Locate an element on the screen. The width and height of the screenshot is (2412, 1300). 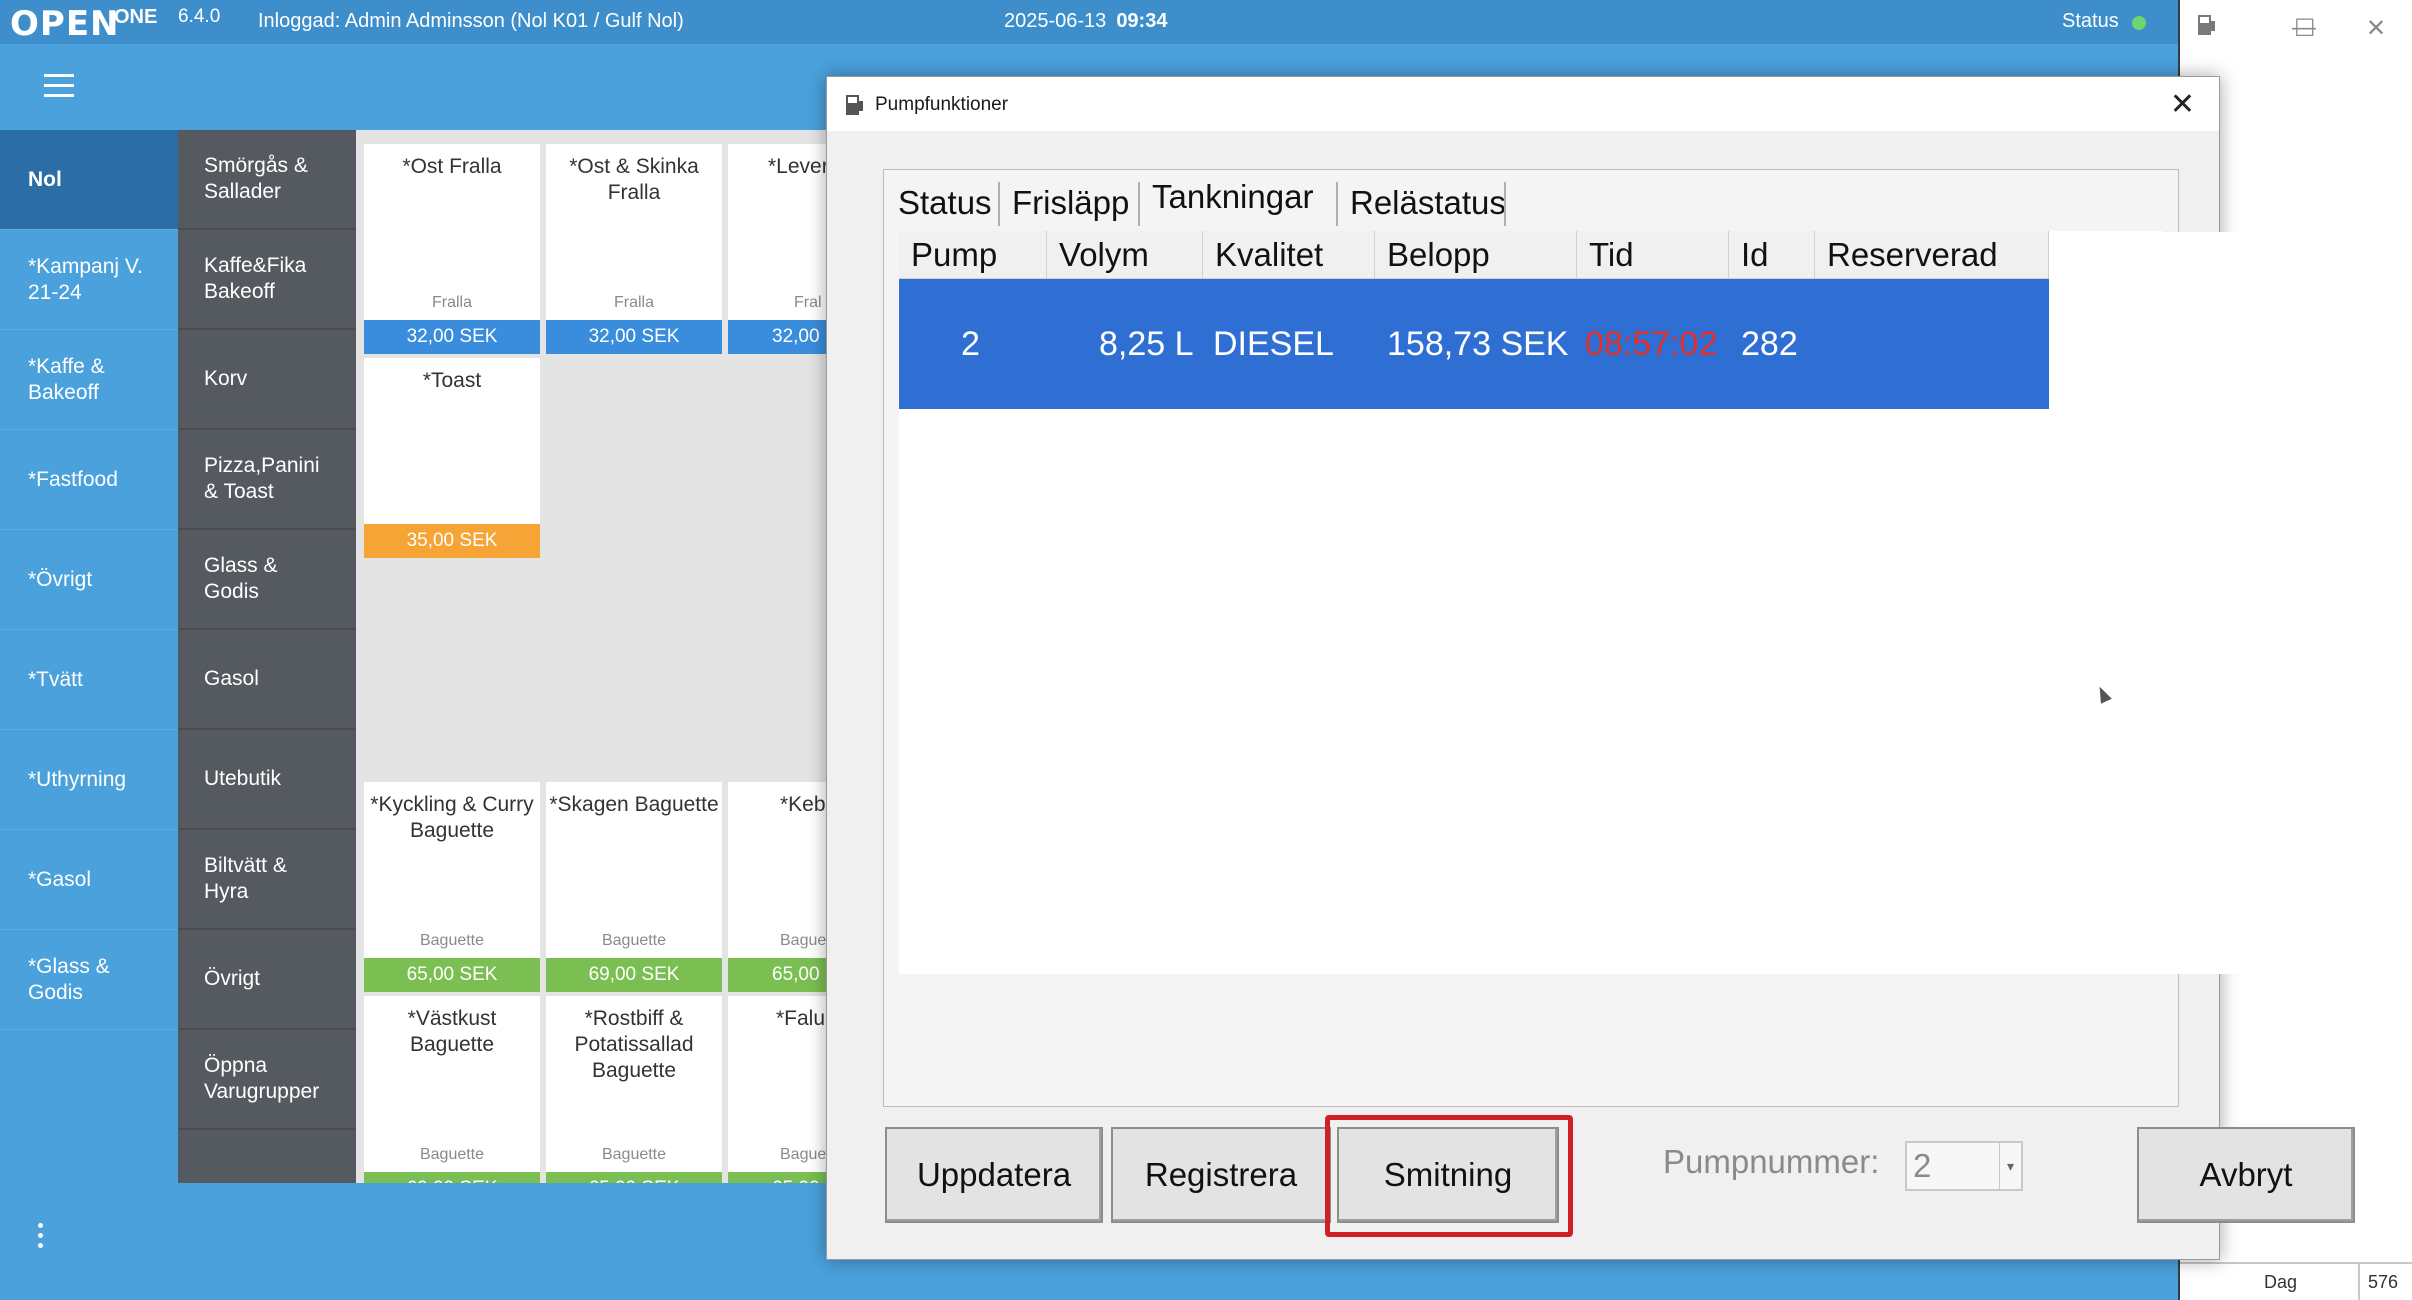
nav-item-kaffe-bakeoff: *Kaffe & Bakeoff is located at coordinates (89, 380).